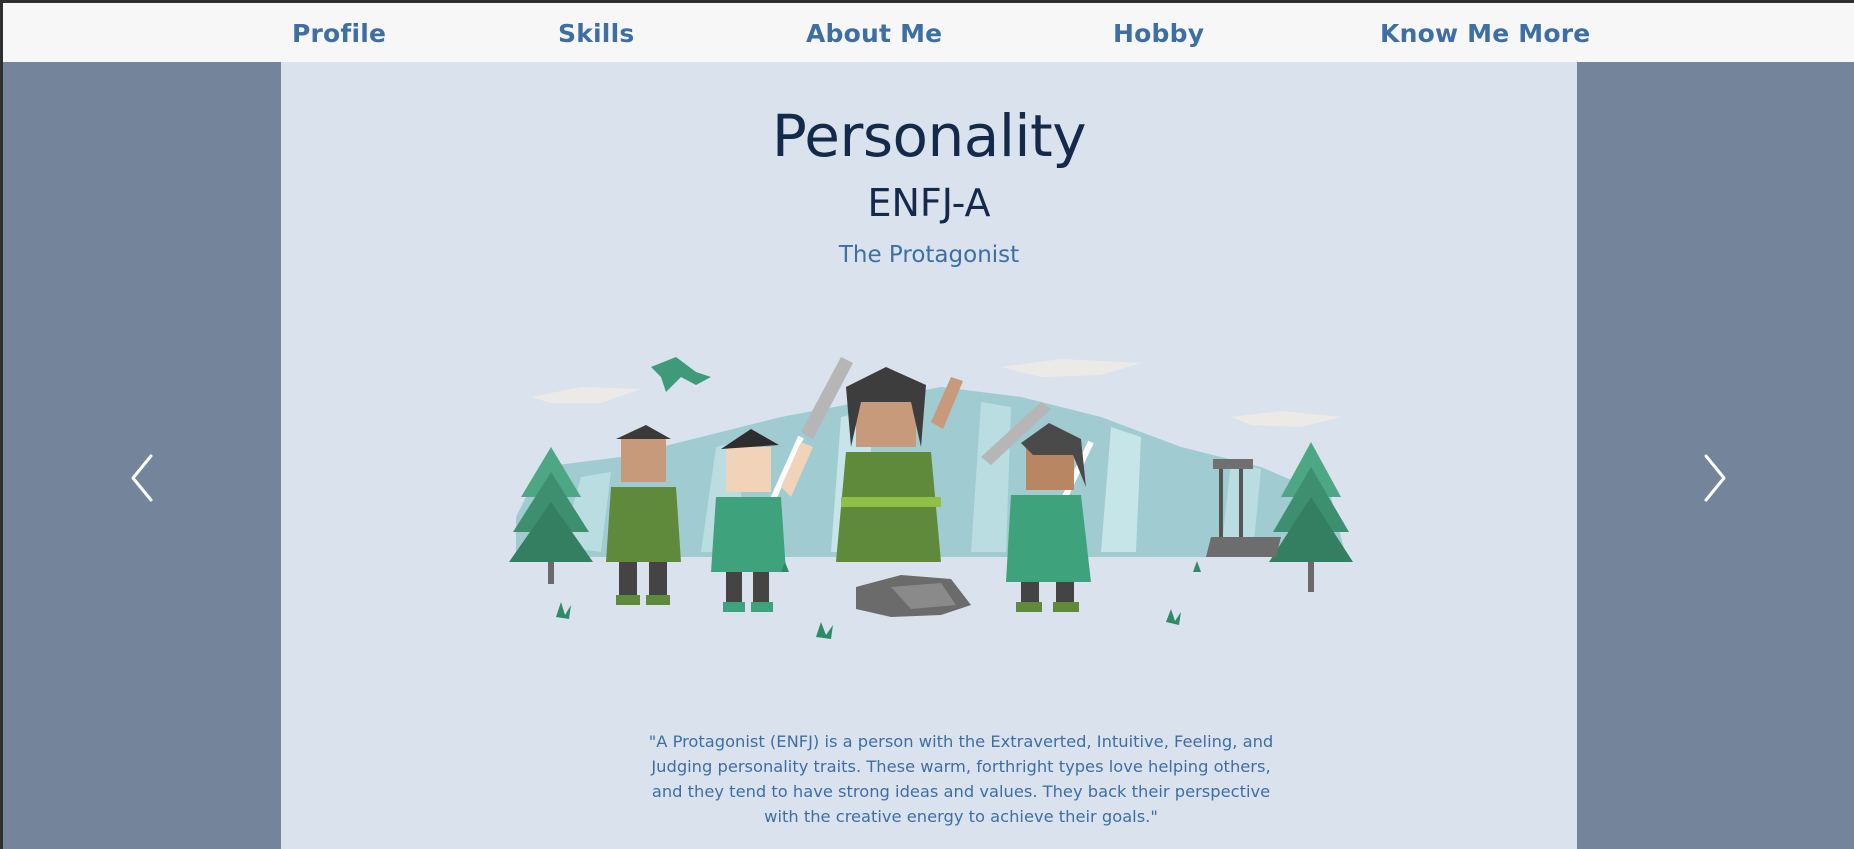  Describe the element at coordinates (929, 136) in the screenshot. I see `page-title: Personality` at that location.